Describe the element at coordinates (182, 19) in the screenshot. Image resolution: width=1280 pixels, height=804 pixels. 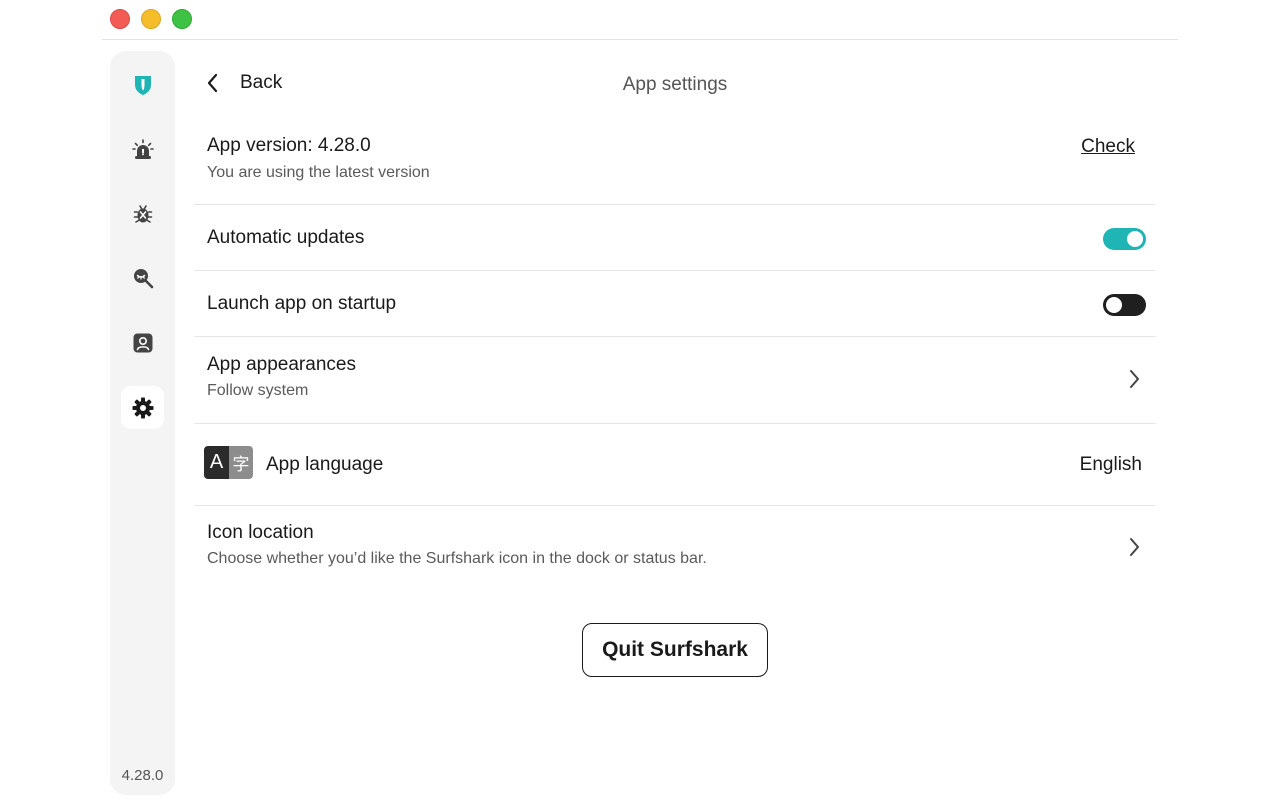
I see `zoom-window-button` at that location.